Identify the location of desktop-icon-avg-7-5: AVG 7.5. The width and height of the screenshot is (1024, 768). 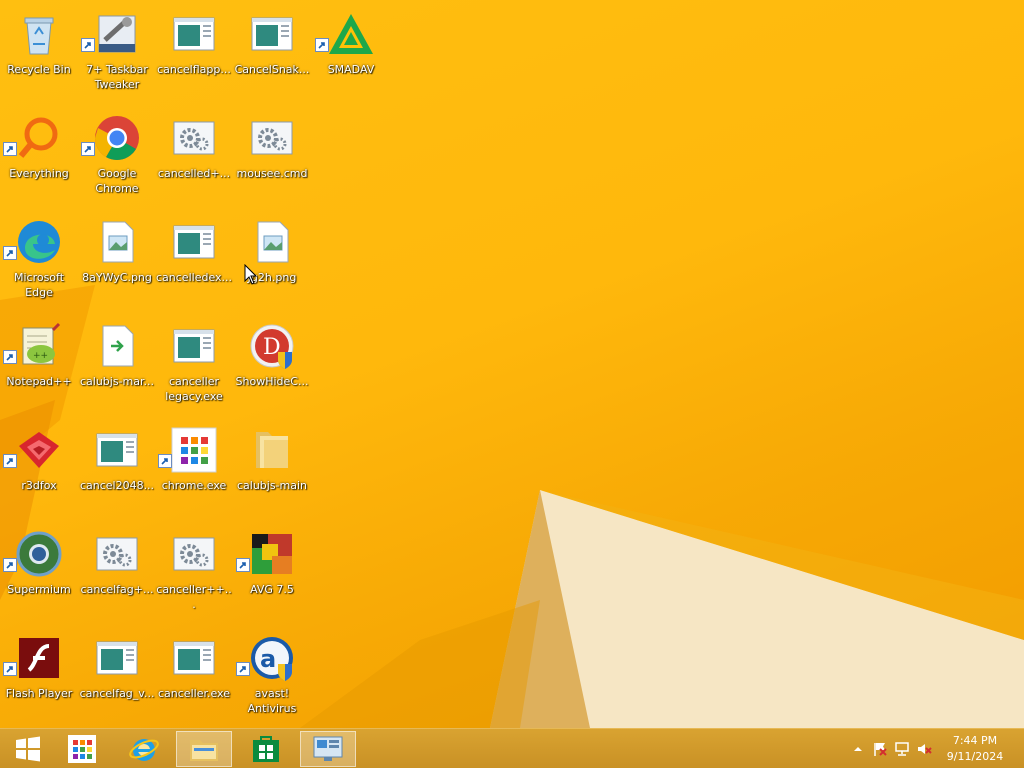
(272, 576).